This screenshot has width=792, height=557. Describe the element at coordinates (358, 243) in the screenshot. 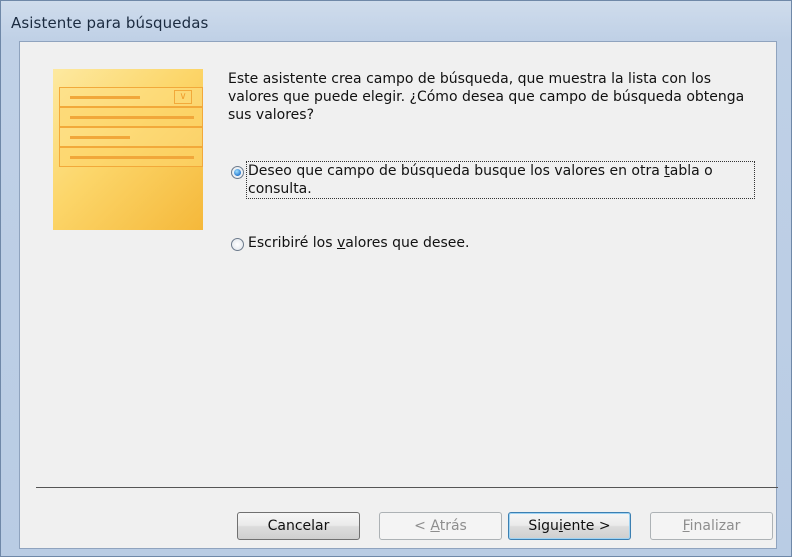

I see `option-type-values-label: Escribiré los valores que desee.` at that location.